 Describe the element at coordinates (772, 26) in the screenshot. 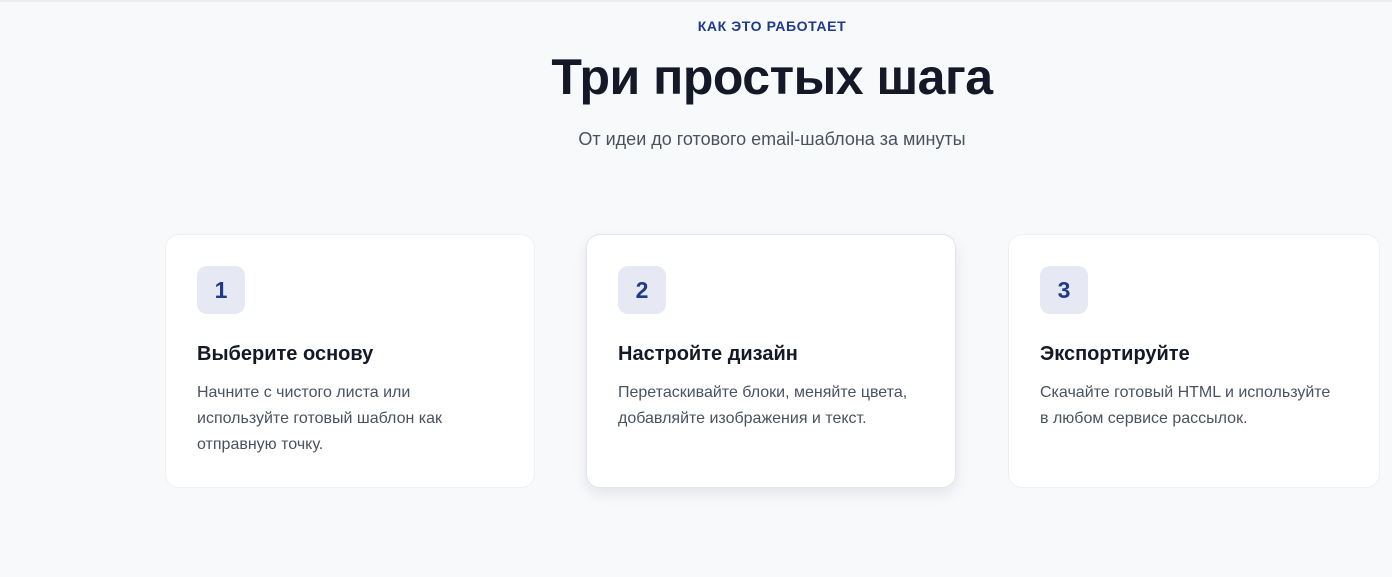

I see `section-eyebrow: КАК ЭТО РАБОТАЕТ` at that location.